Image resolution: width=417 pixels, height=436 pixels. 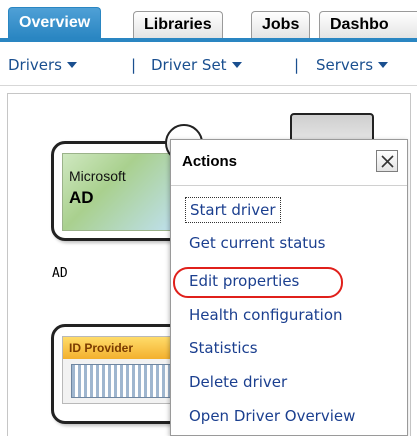 I want to click on microsoft-ad-logo: Microsoft AD, so click(x=120, y=192).